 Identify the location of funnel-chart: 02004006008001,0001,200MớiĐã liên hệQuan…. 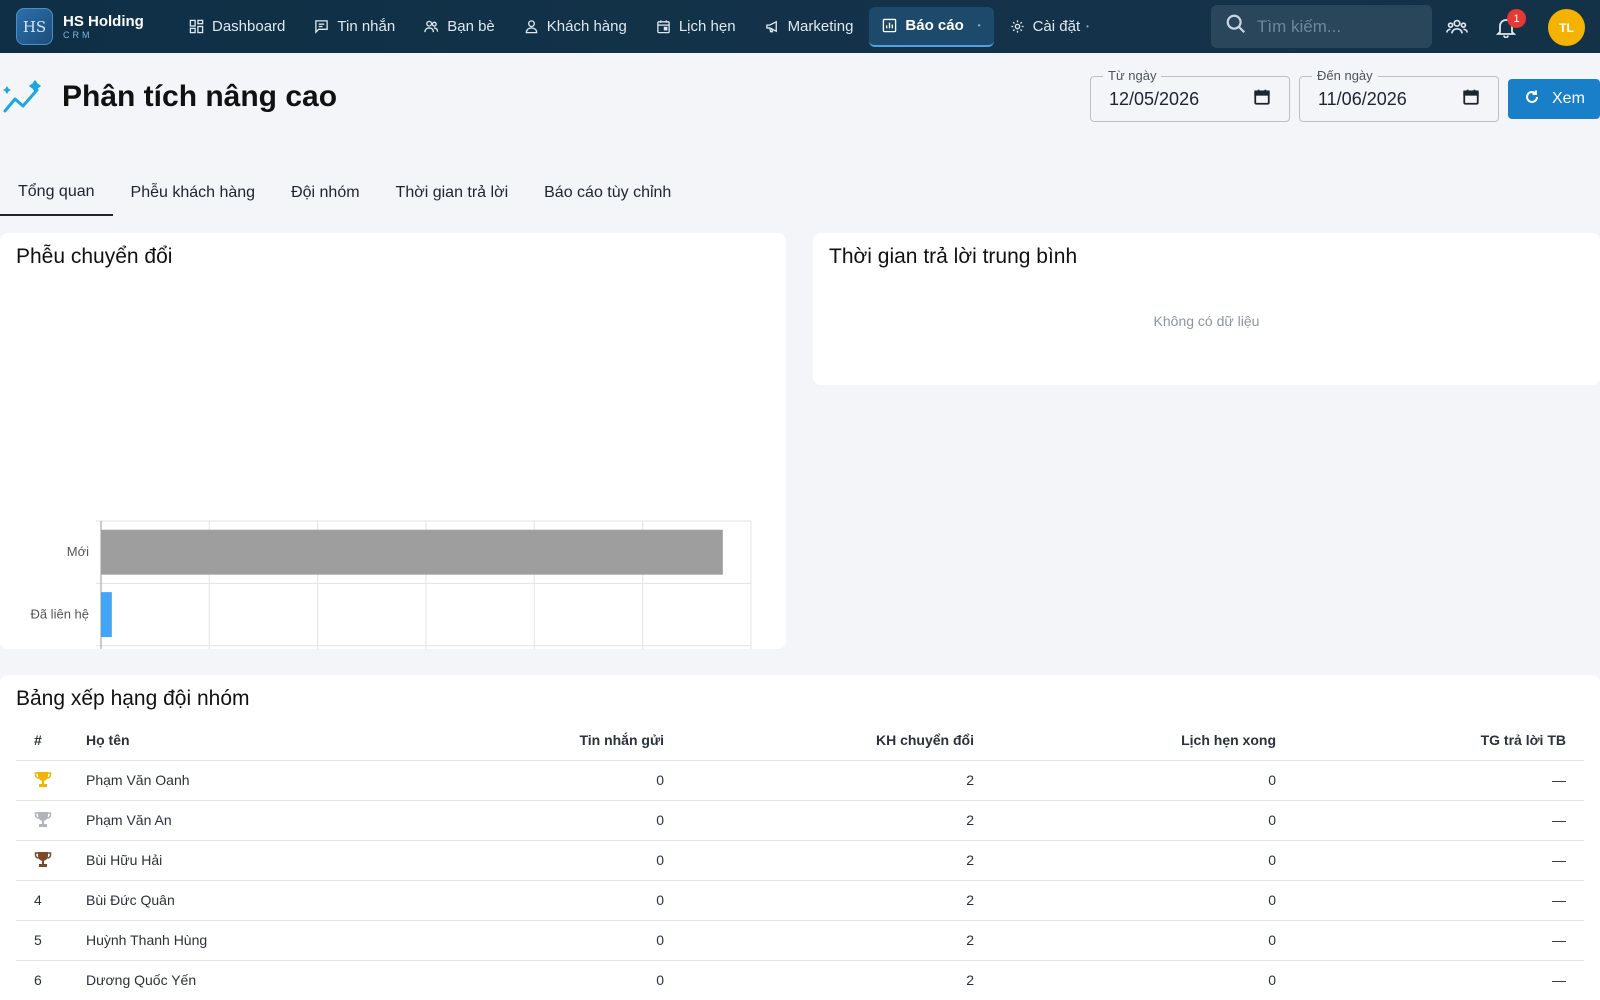
(391, 584).